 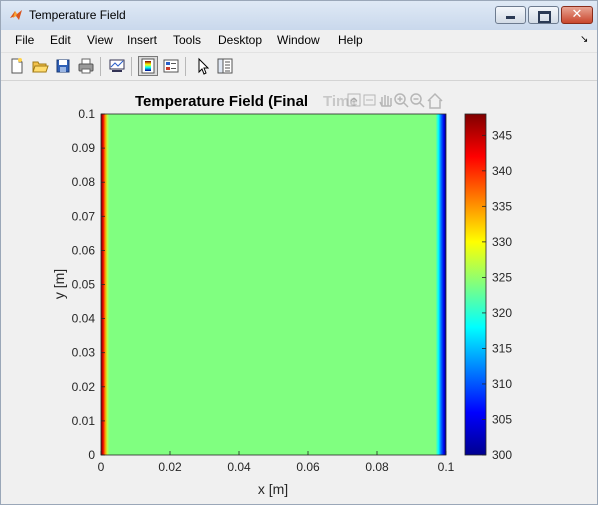 I want to click on colorbar-ticks: 300 305 310 315 320 325 330 335 340 345, so click(x=497, y=295).